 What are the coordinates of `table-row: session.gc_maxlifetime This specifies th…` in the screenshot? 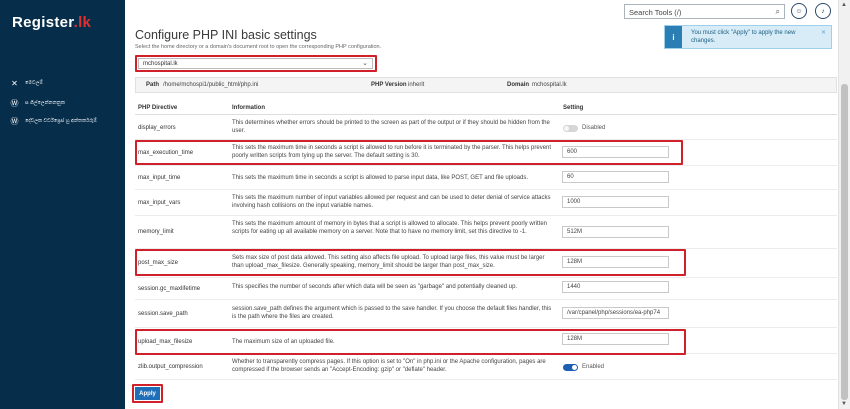 It's located at (486, 289).